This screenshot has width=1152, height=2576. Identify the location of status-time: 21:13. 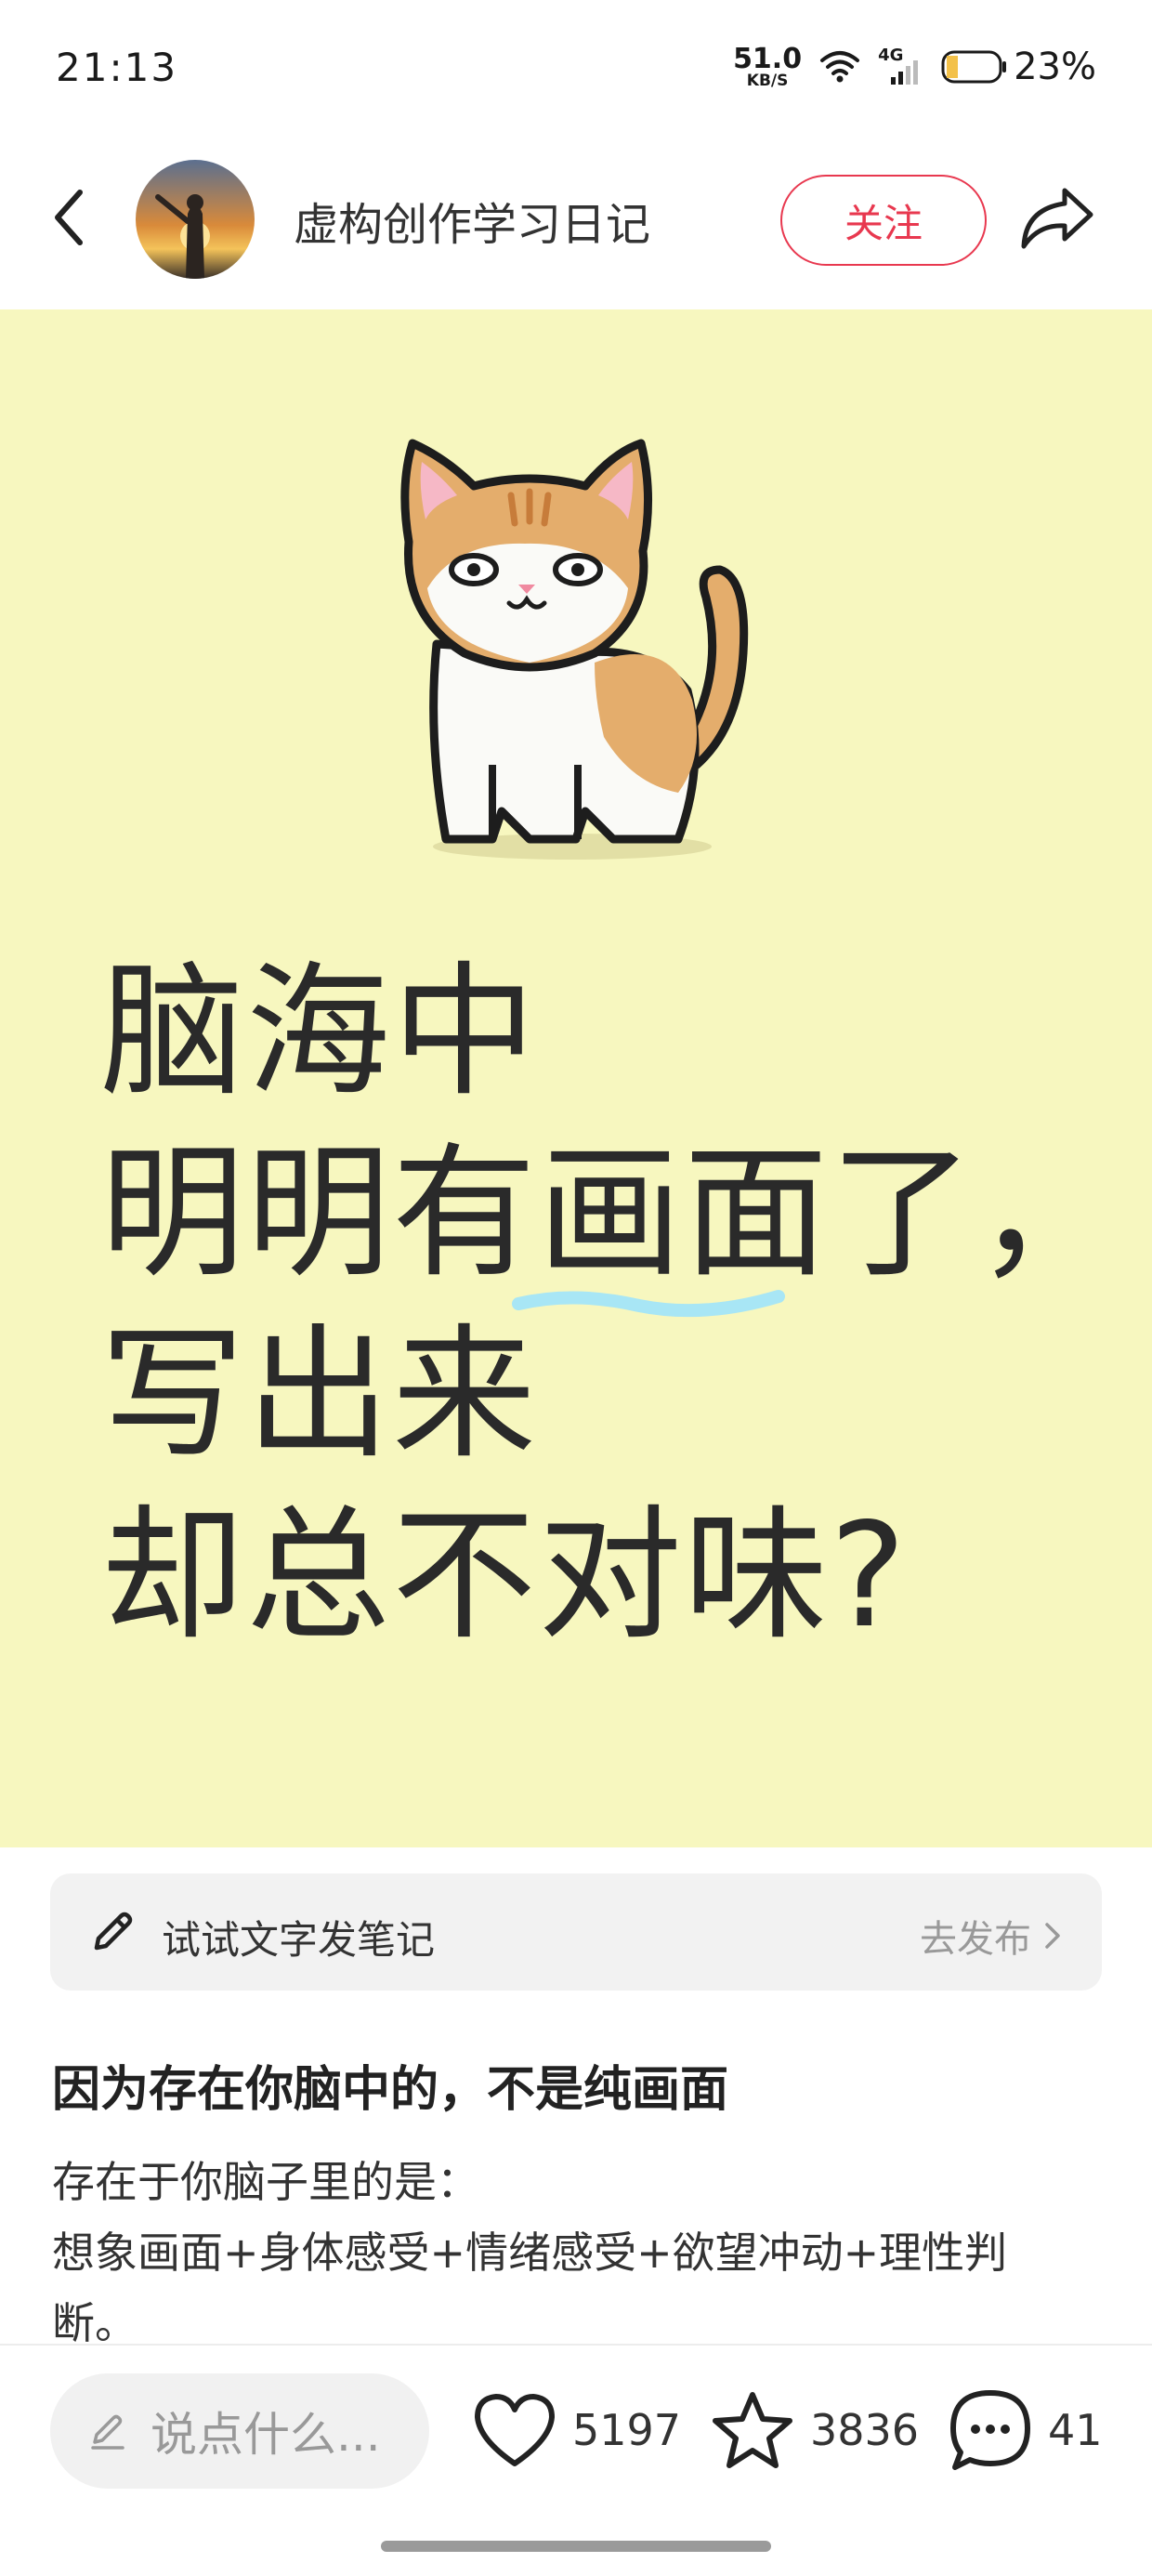
(117, 67).